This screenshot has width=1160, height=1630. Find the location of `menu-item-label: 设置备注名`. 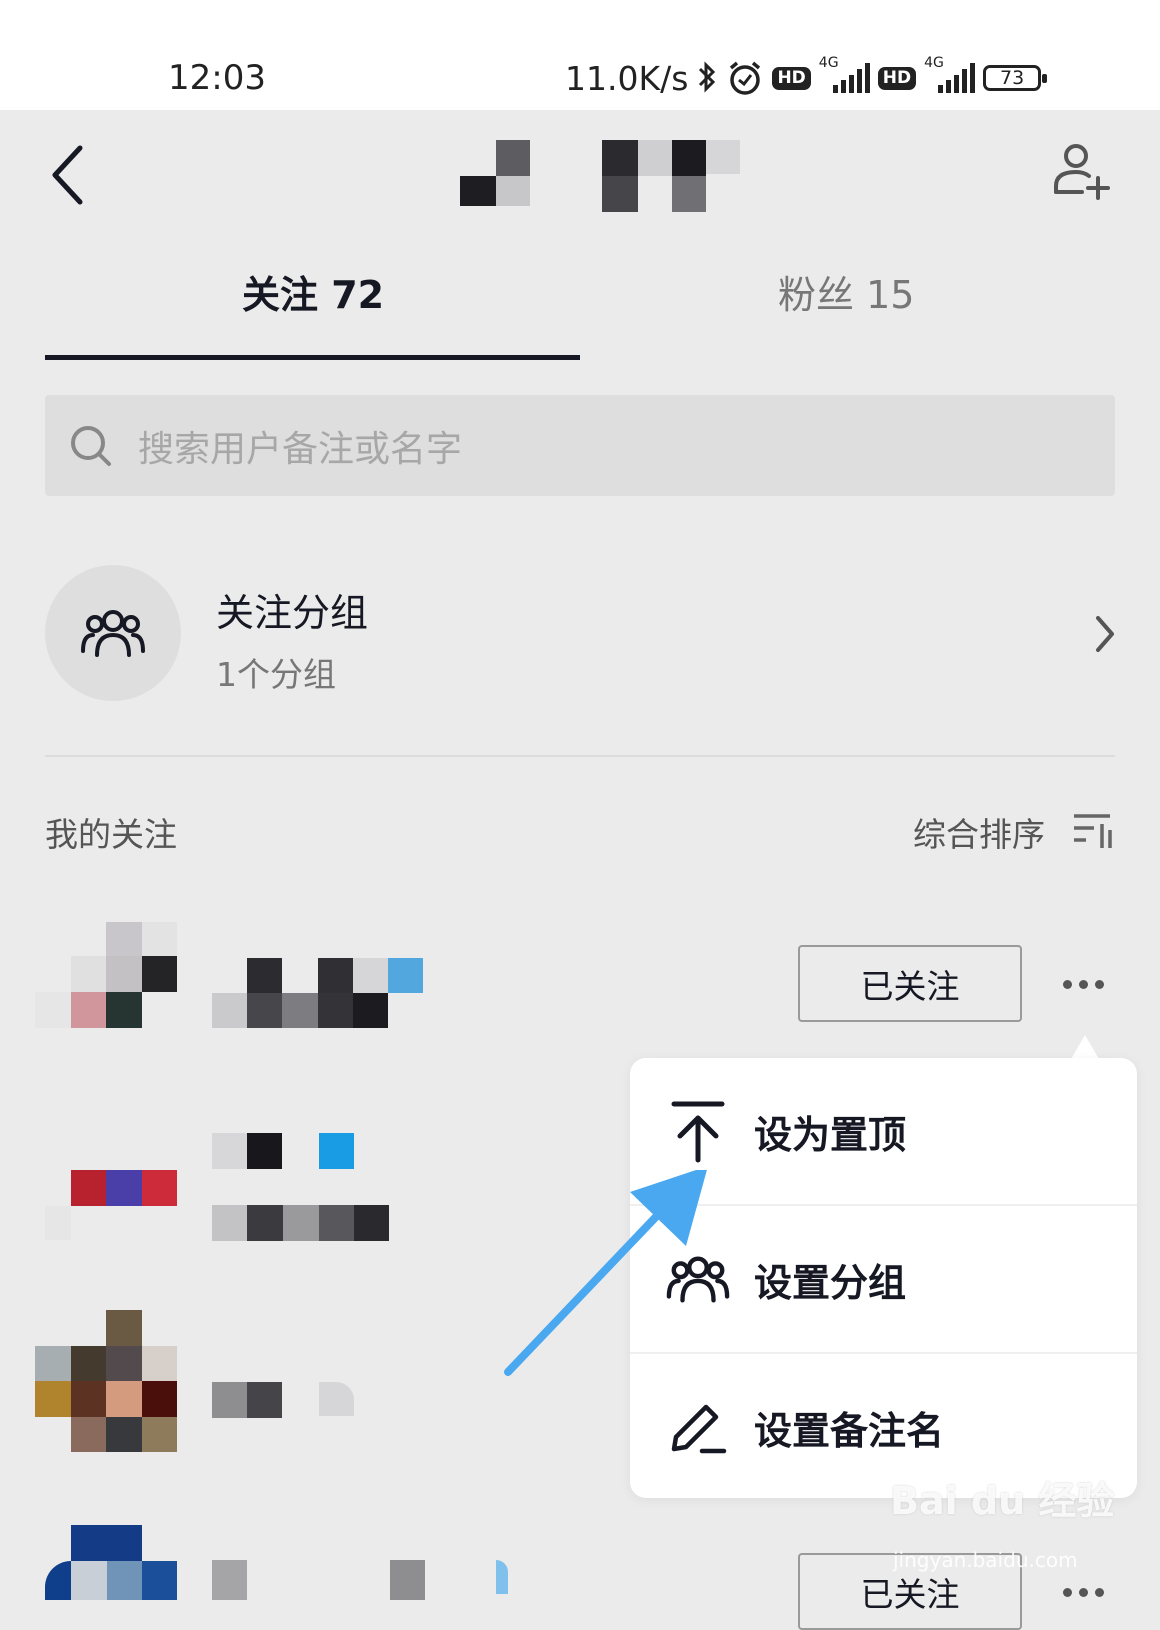

menu-item-label: 设置备注名 is located at coordinates (849, 1430).